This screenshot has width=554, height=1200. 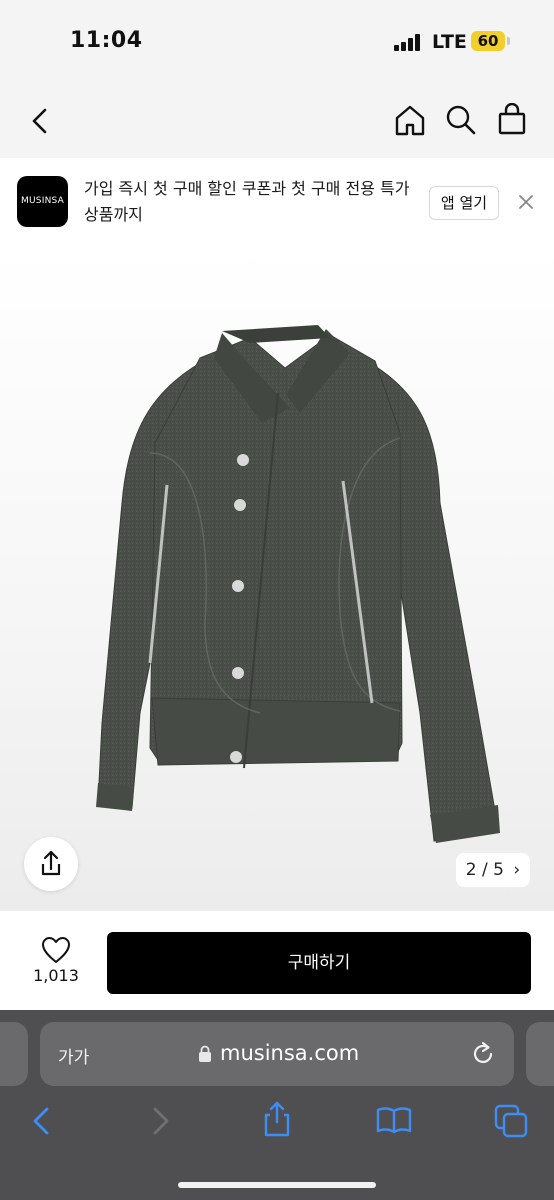 What do you see at coordinates (410, 120) in the screenshot?
I see `home-icon` at bounding box center [410, 120].